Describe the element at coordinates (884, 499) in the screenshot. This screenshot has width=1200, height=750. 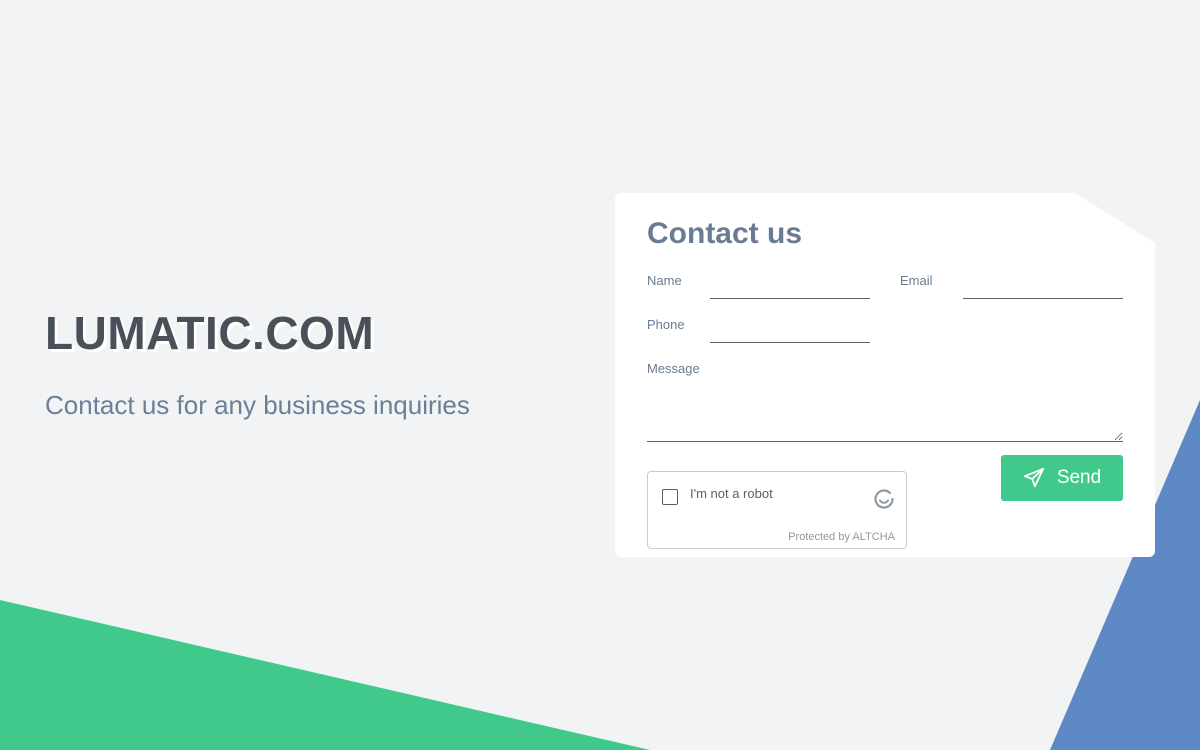
I see `altcha-refresh-icon` at that location.